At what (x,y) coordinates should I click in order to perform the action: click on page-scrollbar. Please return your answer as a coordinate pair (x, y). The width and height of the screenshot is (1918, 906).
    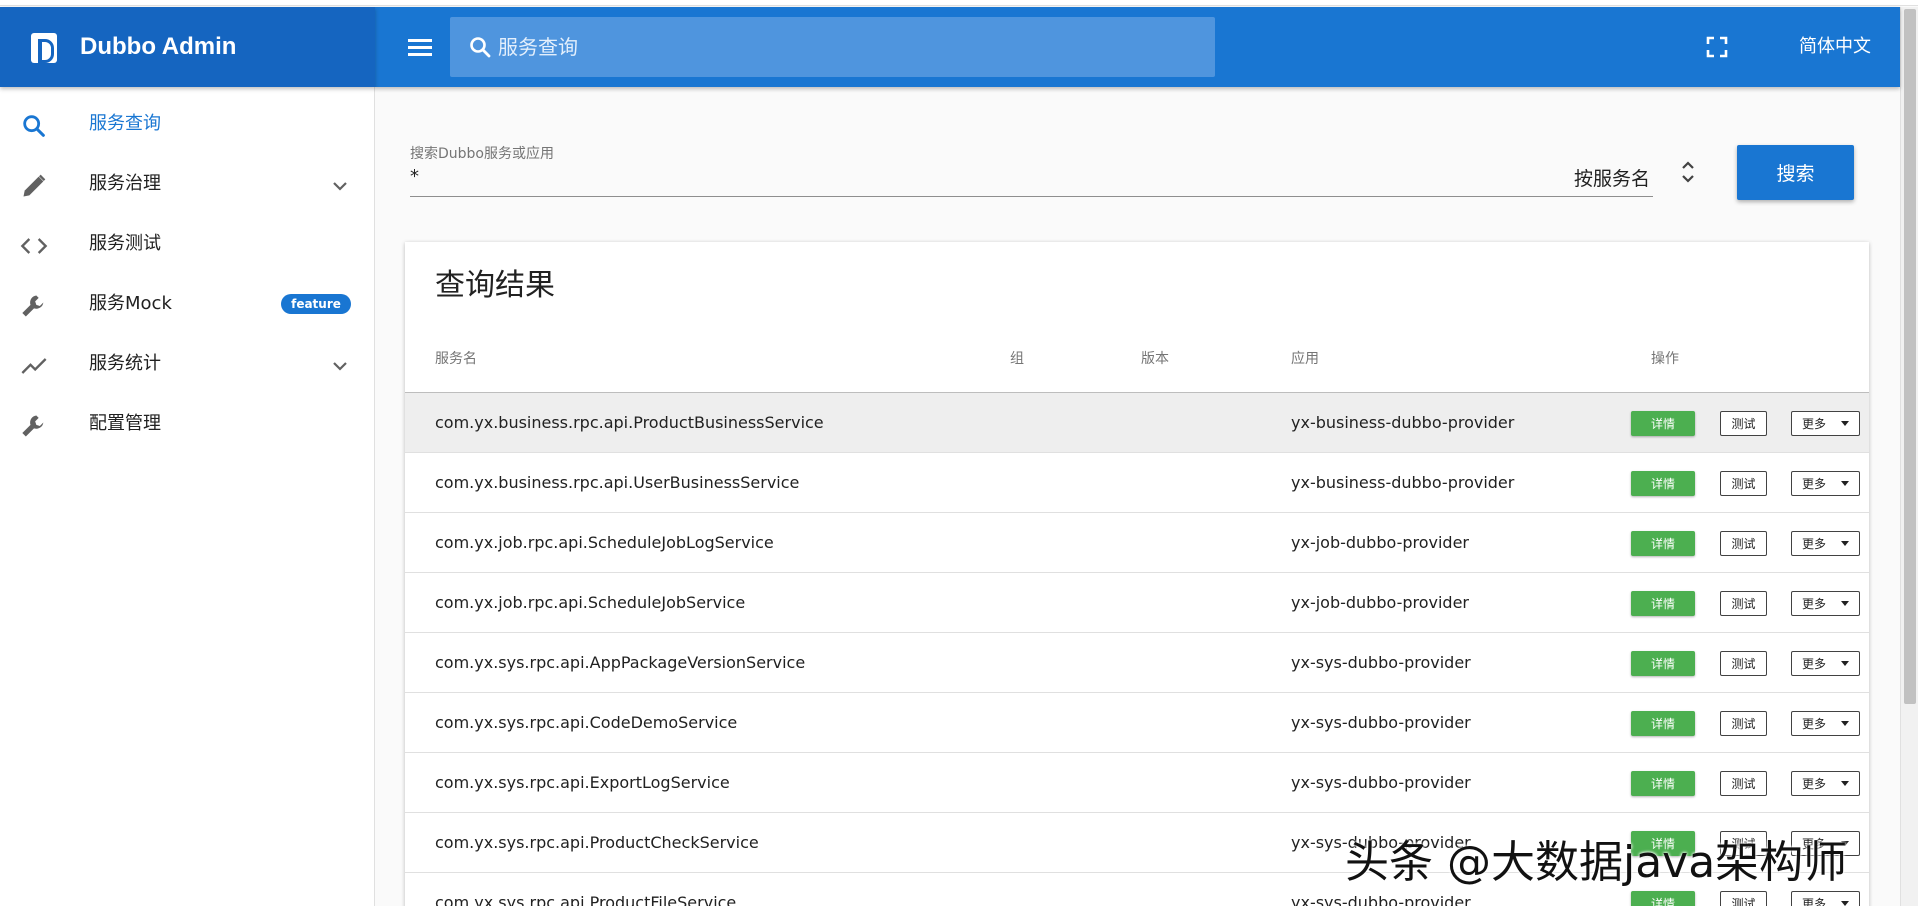
    Looking at the image, I should click on (1909, 456).